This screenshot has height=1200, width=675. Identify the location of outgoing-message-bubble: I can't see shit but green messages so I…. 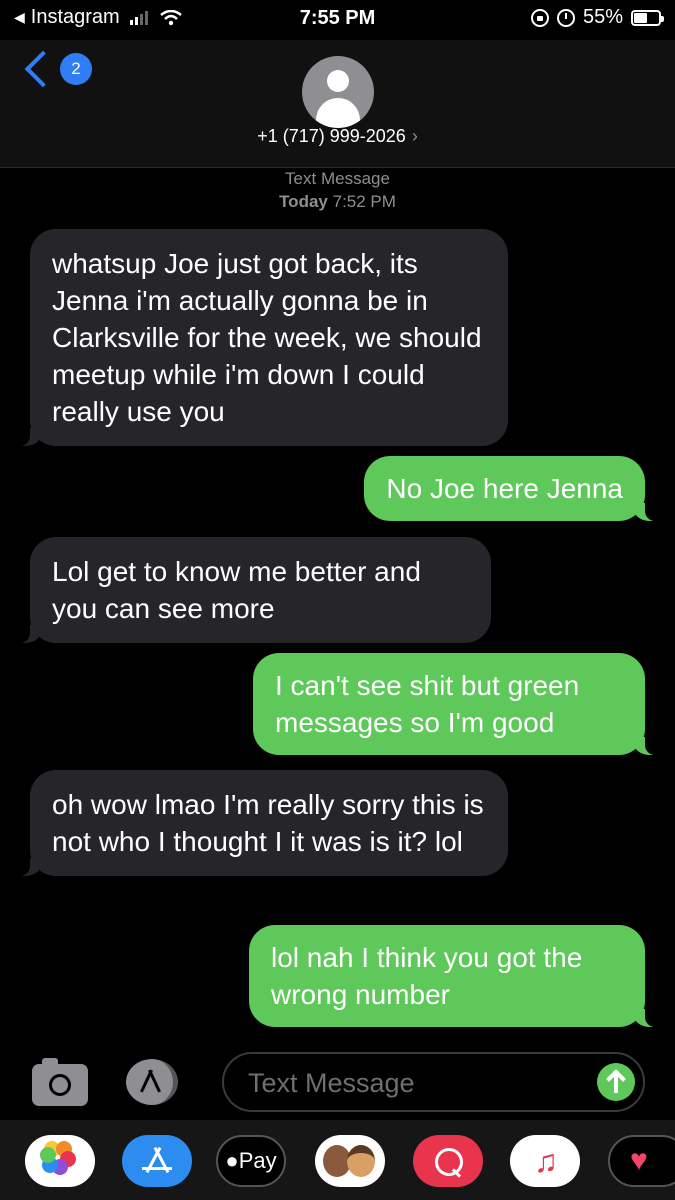
(455, 704).